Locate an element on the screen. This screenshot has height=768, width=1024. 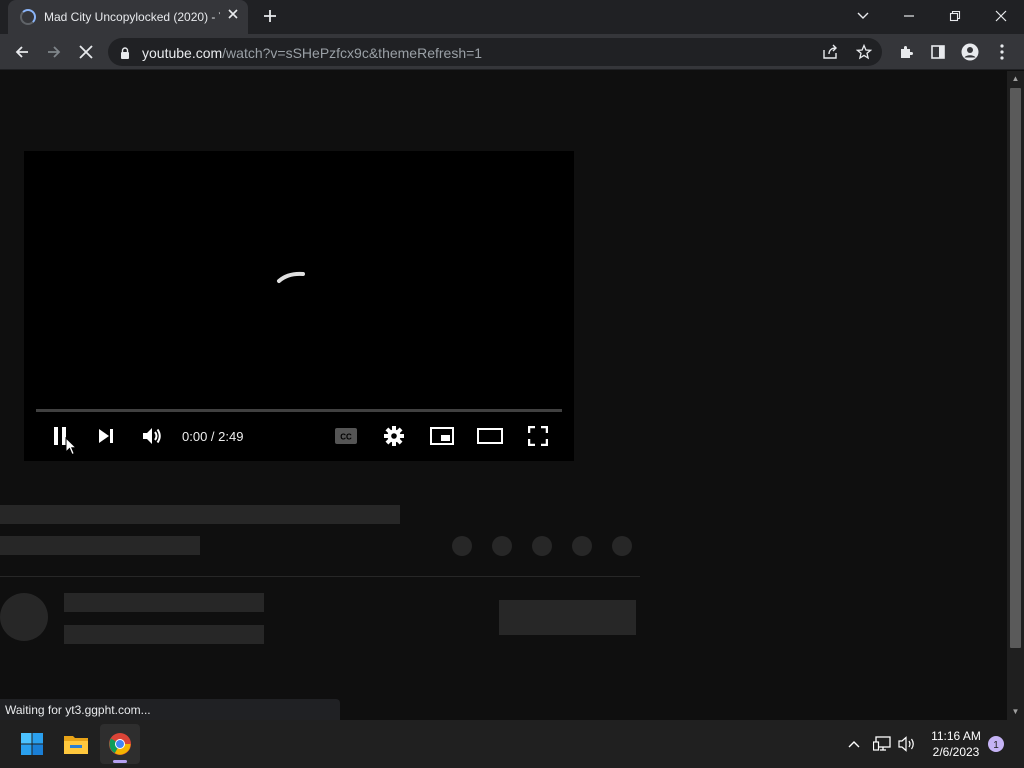
plus-icon is located at coordinates (270, 16).